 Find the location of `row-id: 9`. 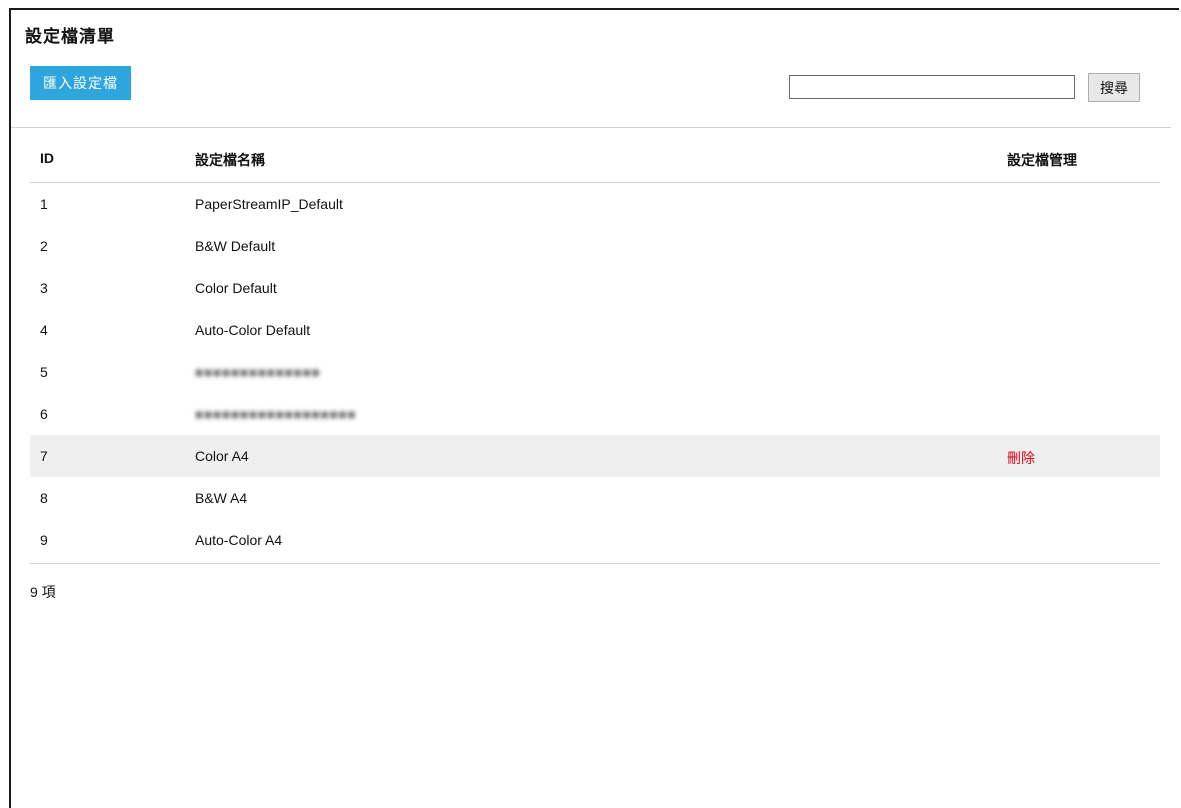

row-id: 9 is located at coordinates (44, 540).